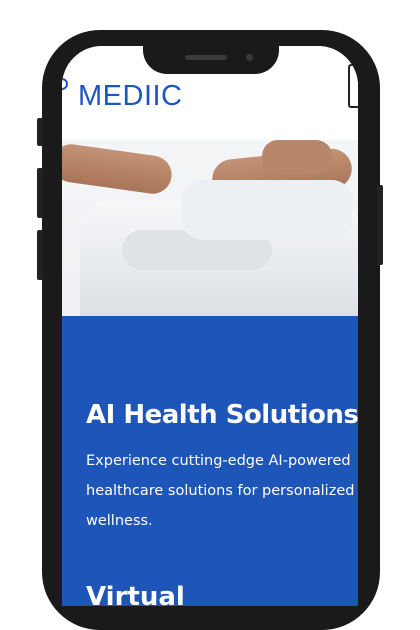 This screenshot has height=630, width=420. What do you see at coordinates (267, 210) in the screenshot?
I see `coat-sleeve` at bounding box center [267, 210].